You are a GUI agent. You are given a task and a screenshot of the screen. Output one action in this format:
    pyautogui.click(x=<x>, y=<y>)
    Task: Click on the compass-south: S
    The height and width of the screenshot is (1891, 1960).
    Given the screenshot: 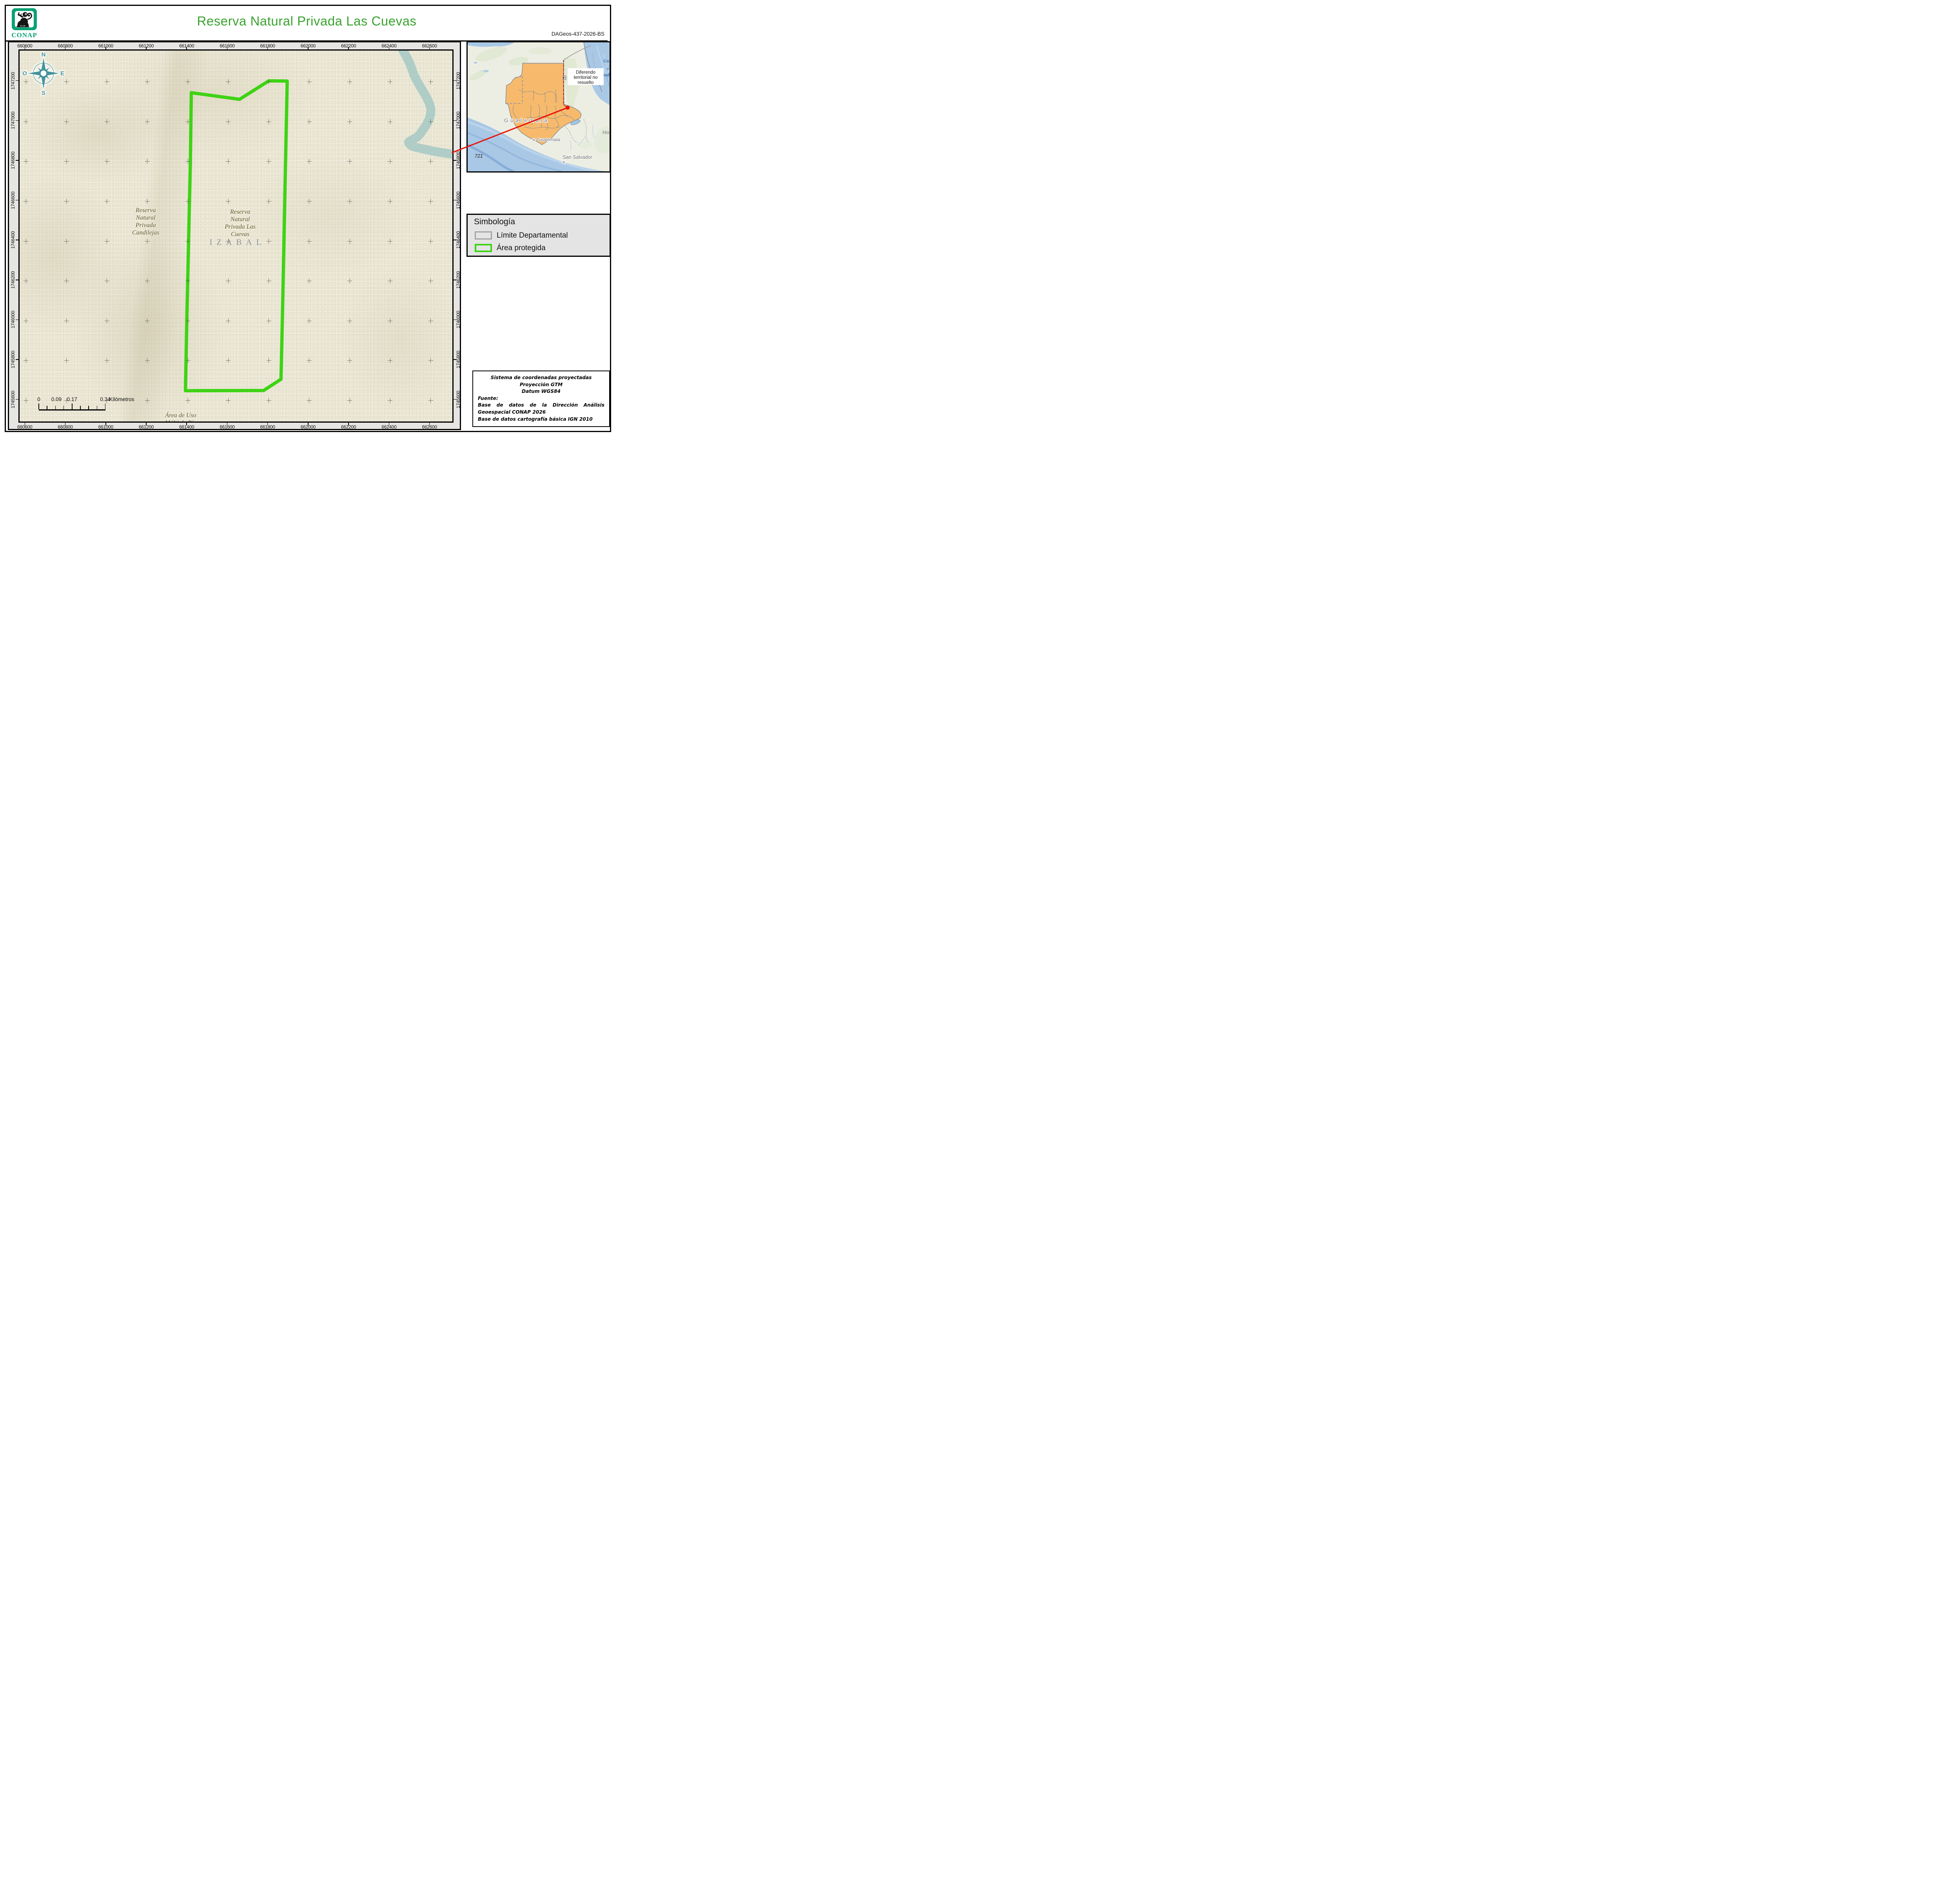 What is the action you would take?
    pyautogui.click(x=43, y=93)
    